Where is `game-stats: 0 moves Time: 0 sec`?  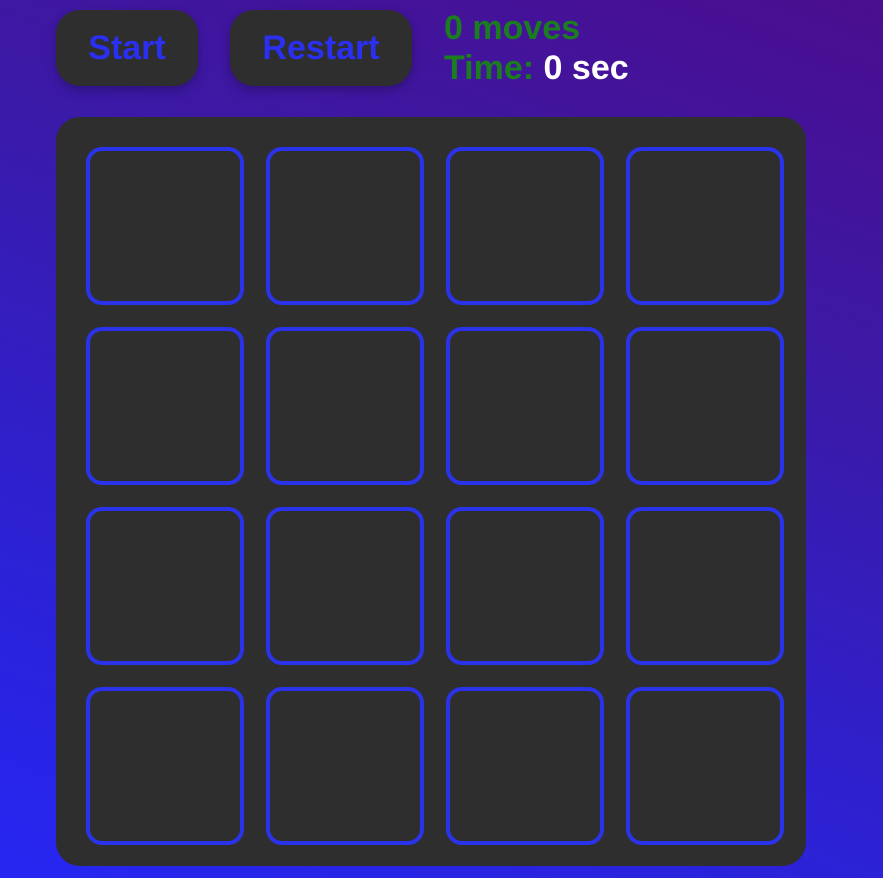 game-stats: 0 moves Time: 0 sec is located at coordinates (536, 48).